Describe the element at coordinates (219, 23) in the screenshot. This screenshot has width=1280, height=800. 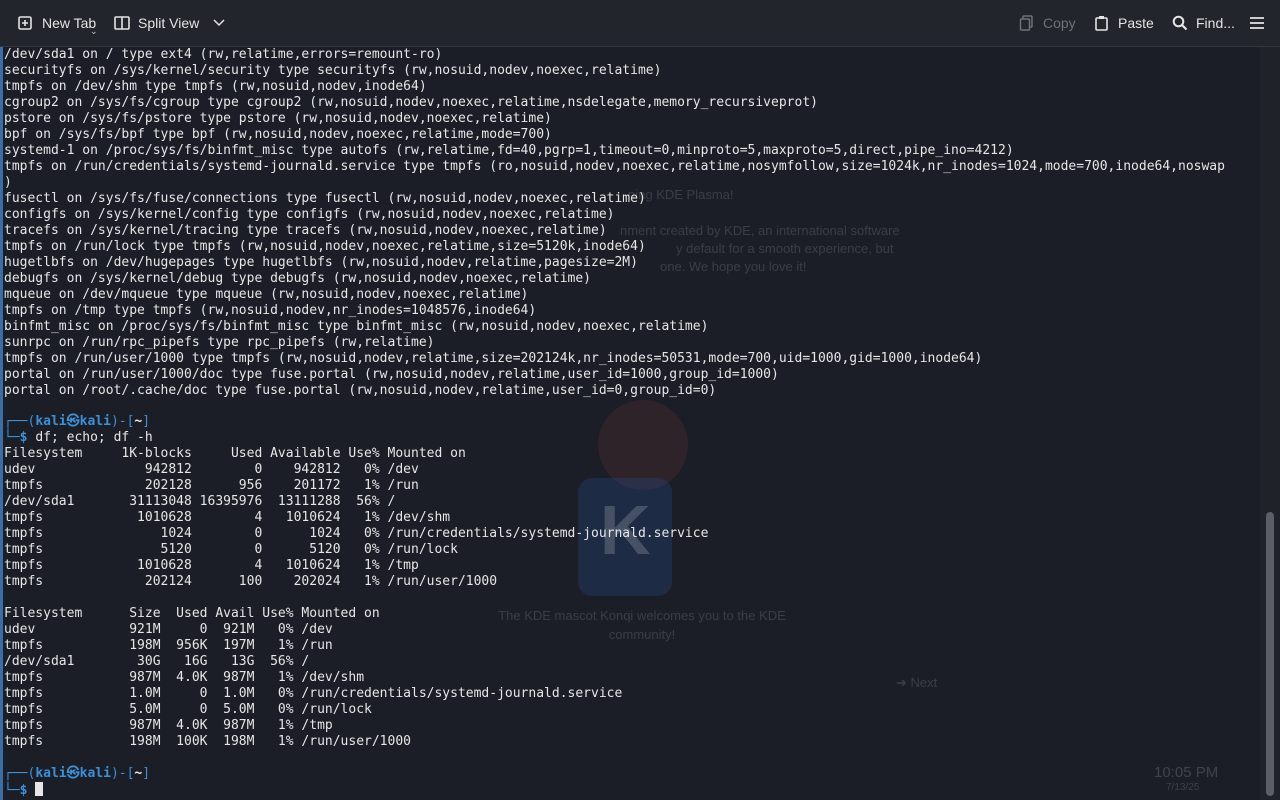
I see `chevron-down-icon` at that location.